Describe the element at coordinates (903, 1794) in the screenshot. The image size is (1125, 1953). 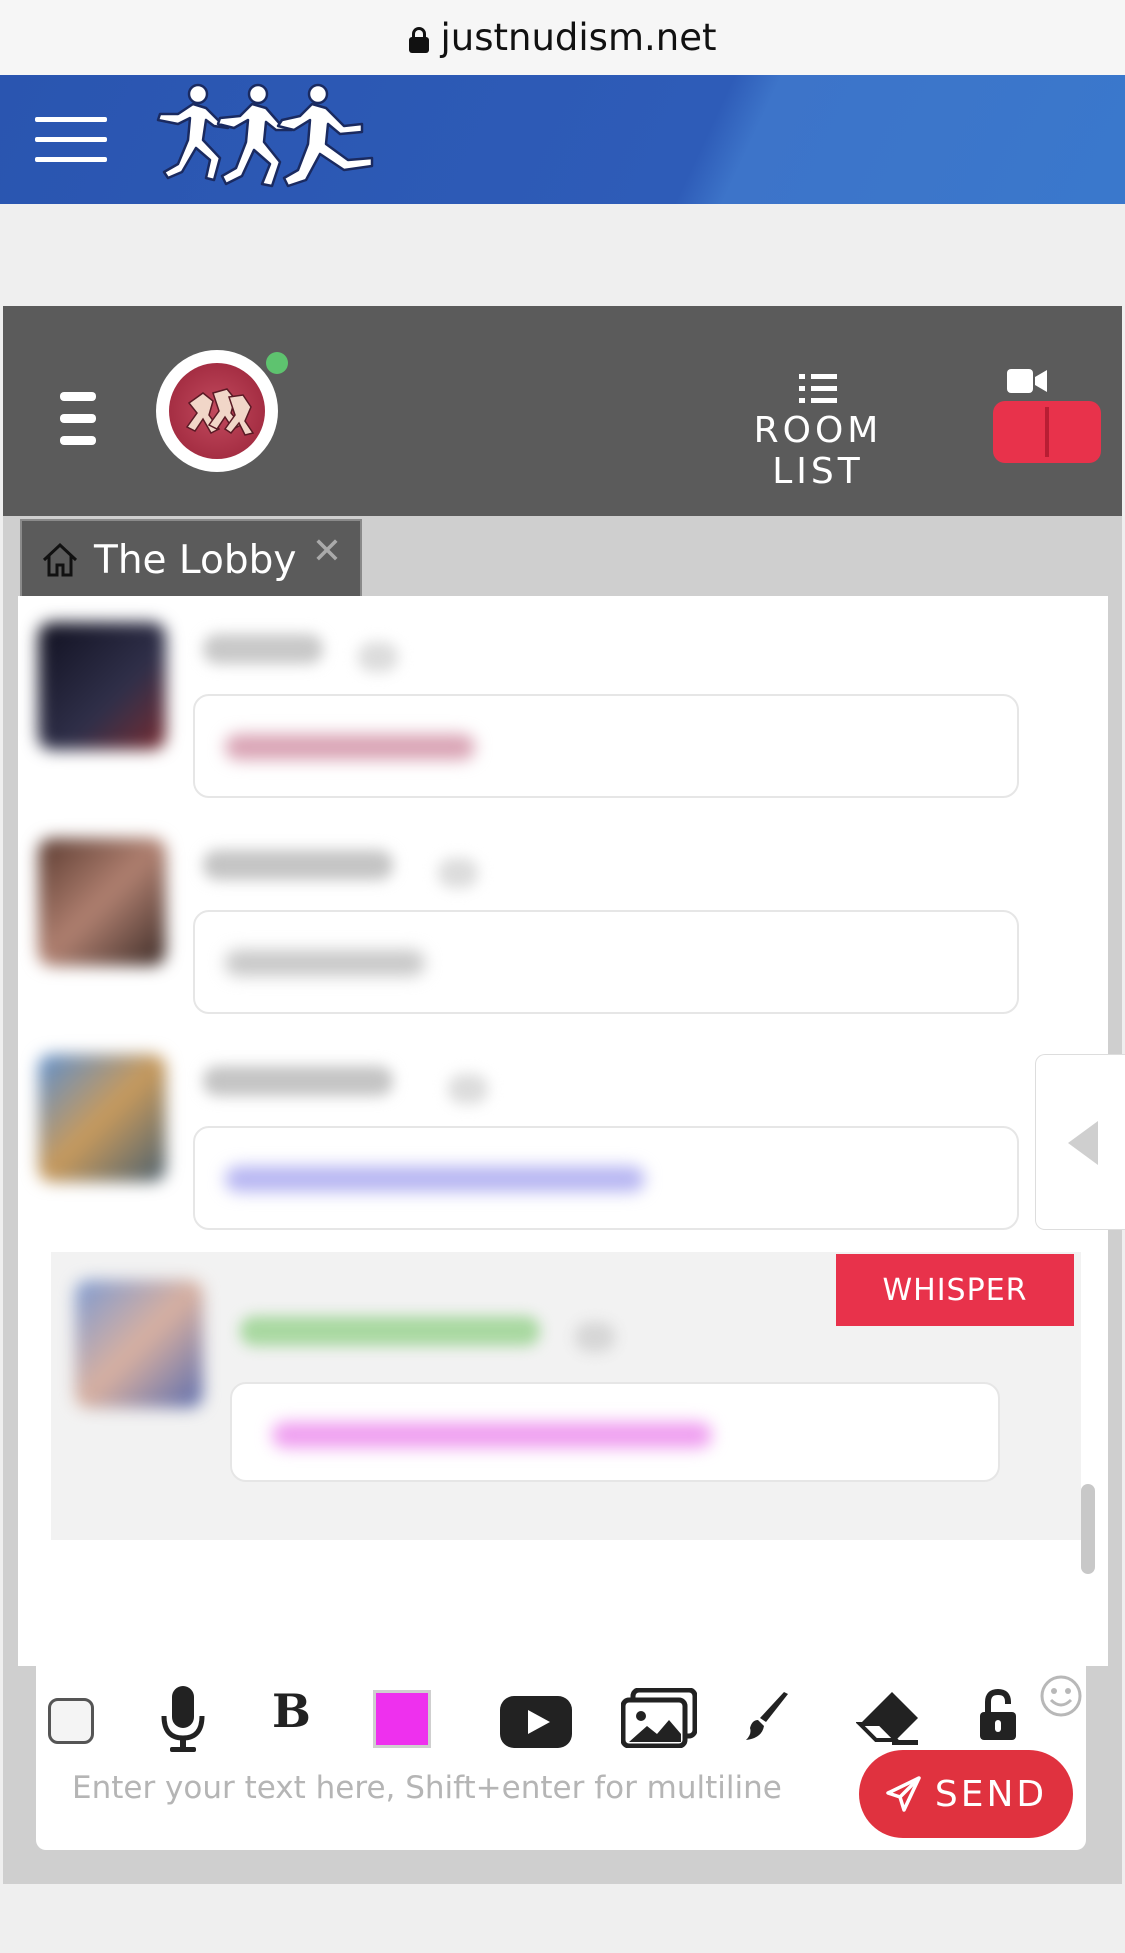
I see `send-icon` at that location.